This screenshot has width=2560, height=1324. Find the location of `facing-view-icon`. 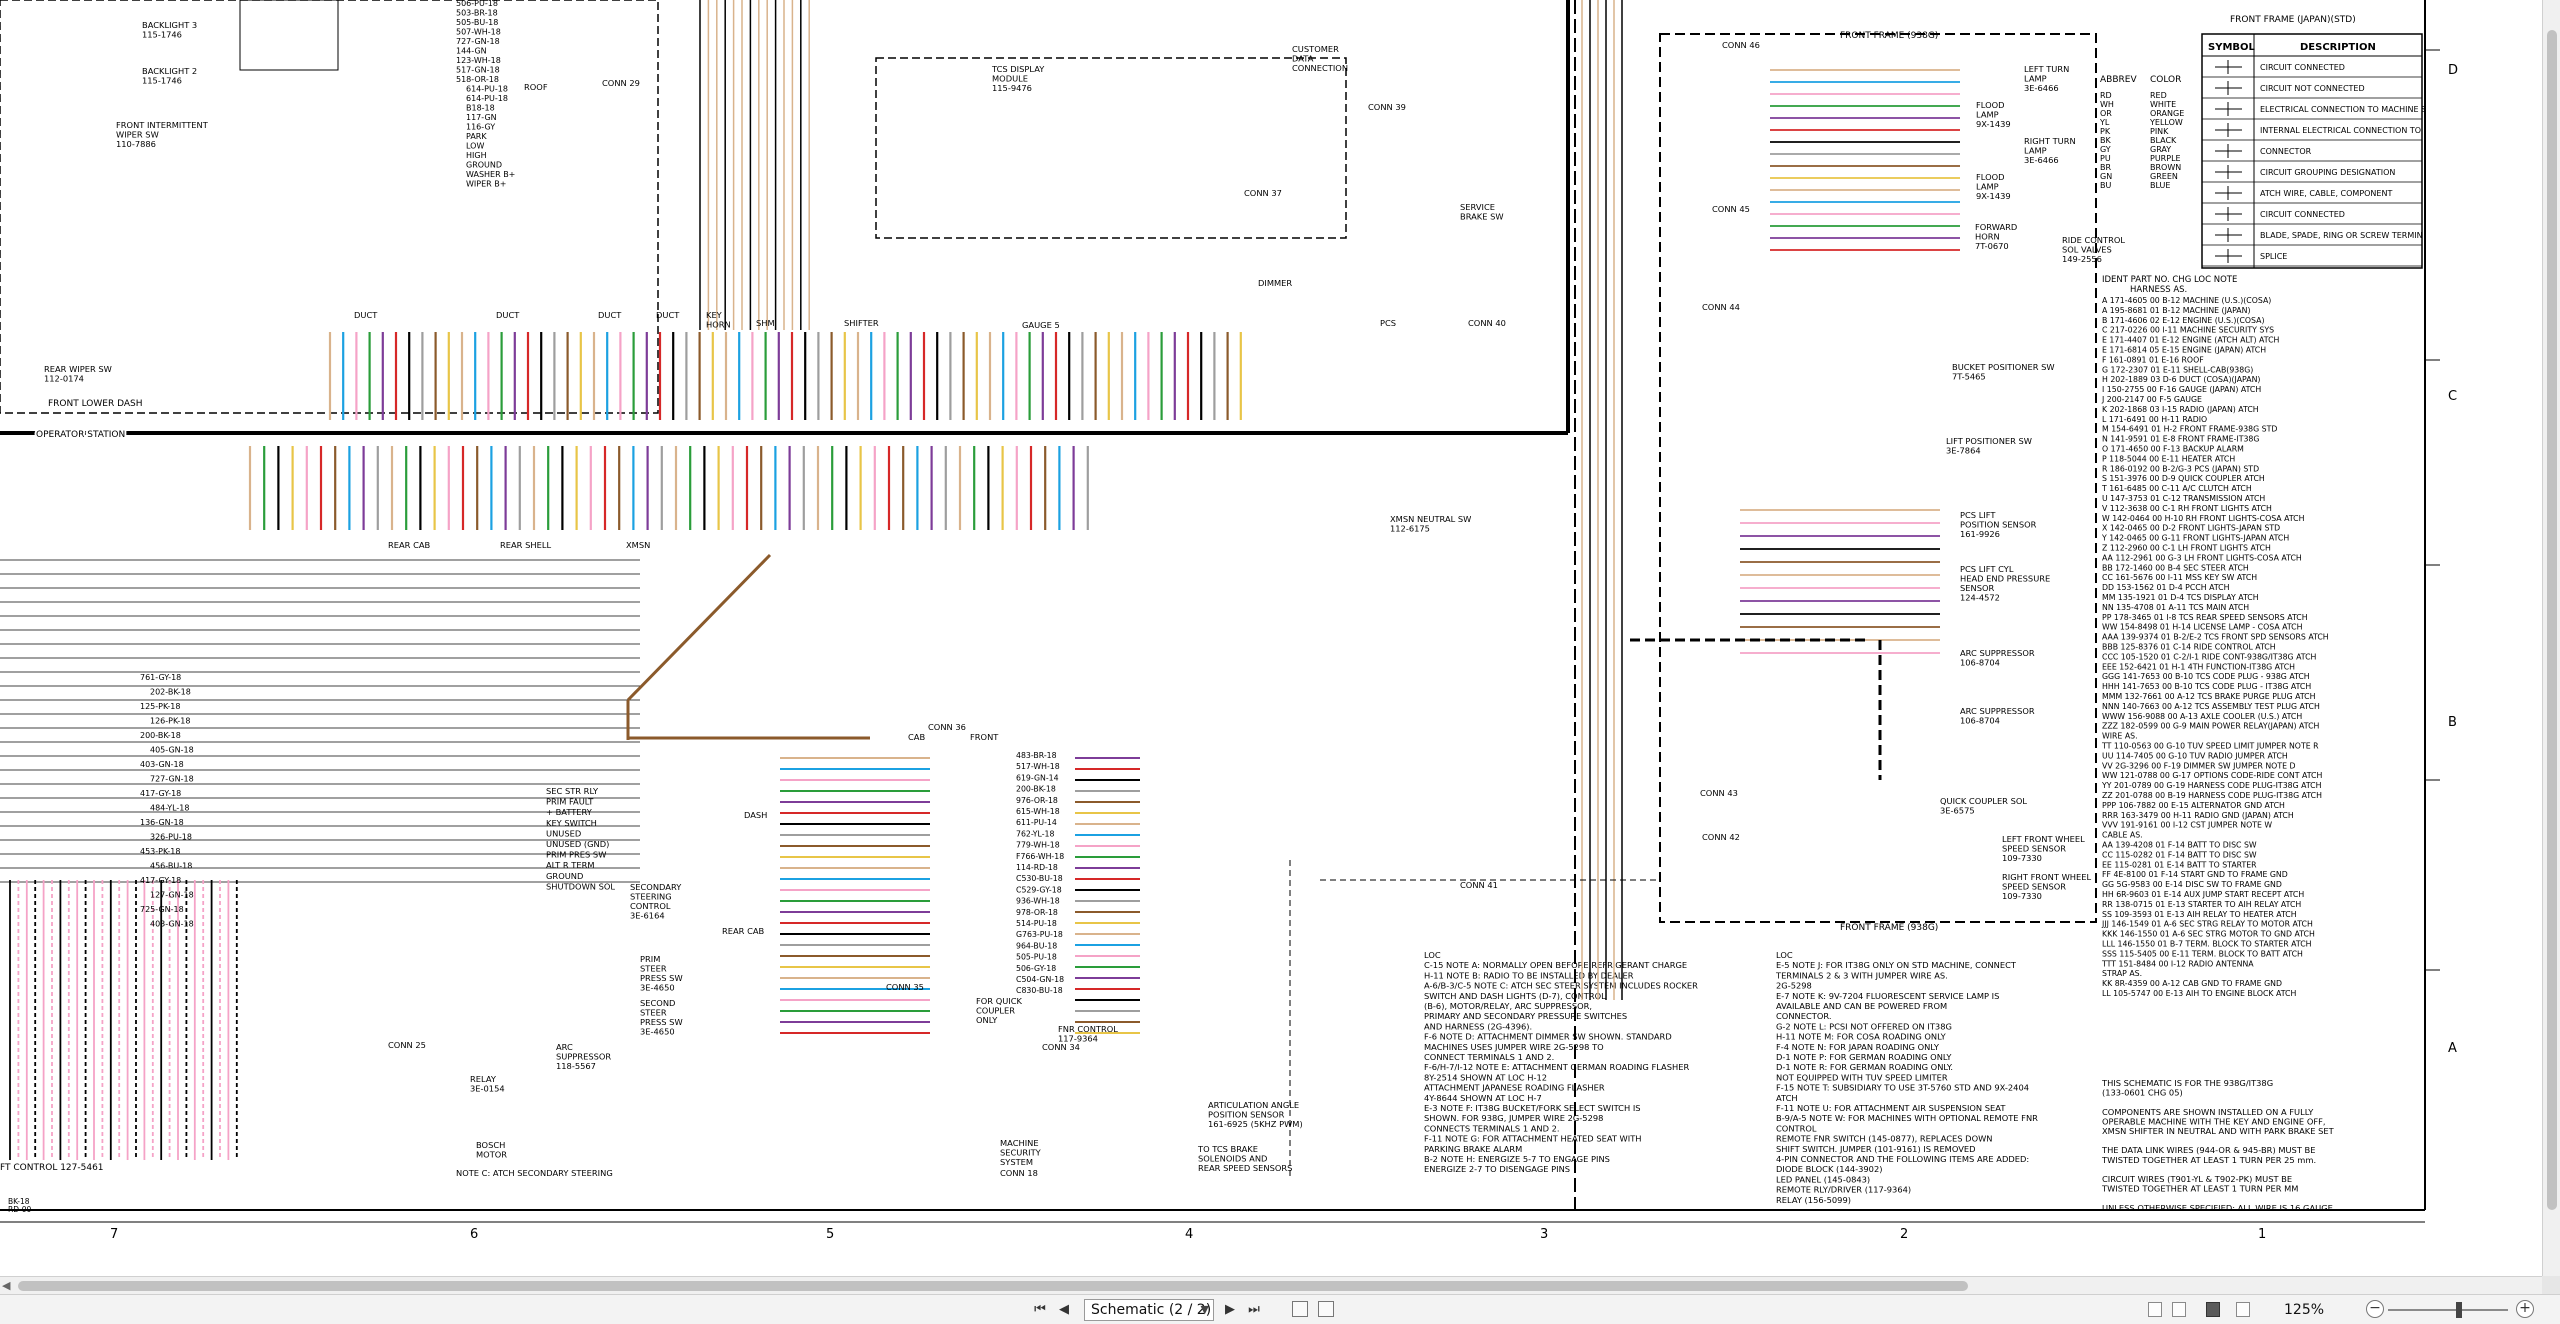

facing-view-icon is located at coordinates (2213, 1309).